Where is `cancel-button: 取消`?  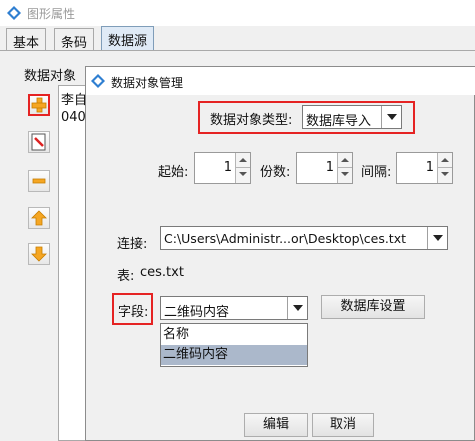
cancel-button: 取消 is located at coordinates (343, 425).